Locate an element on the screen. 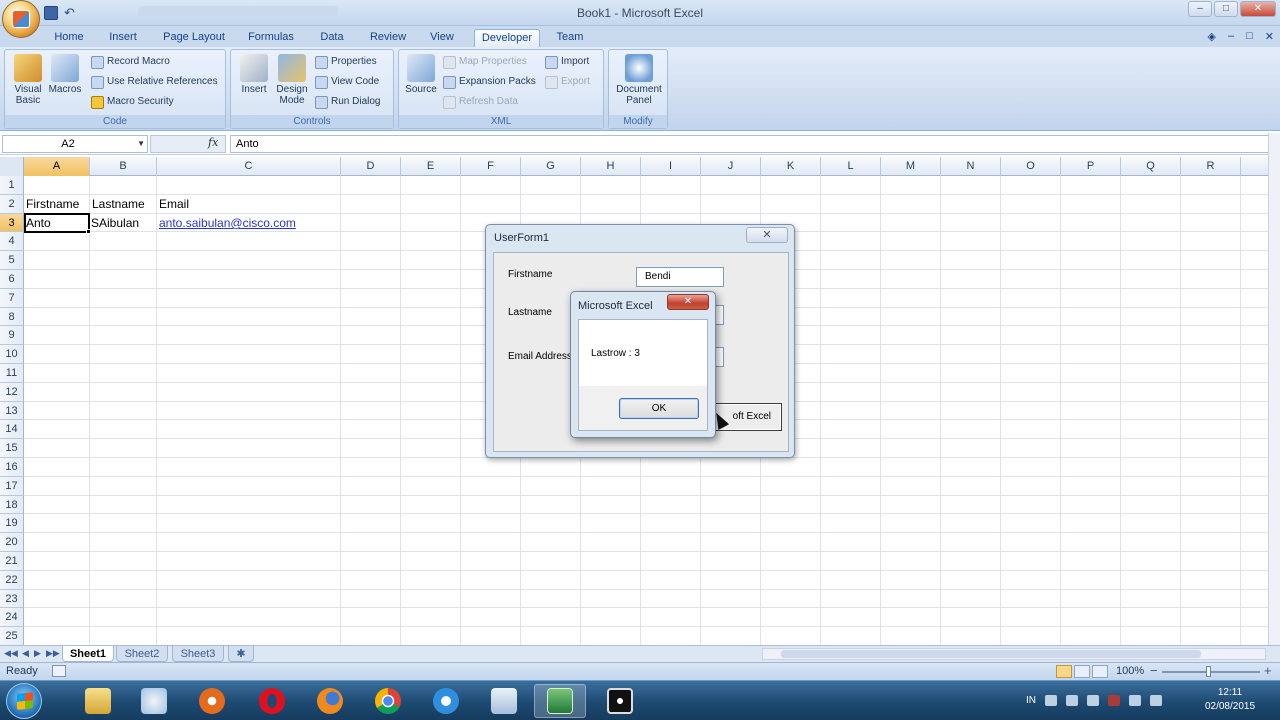  formula-input: Anto is located at coordinates (753, 144).